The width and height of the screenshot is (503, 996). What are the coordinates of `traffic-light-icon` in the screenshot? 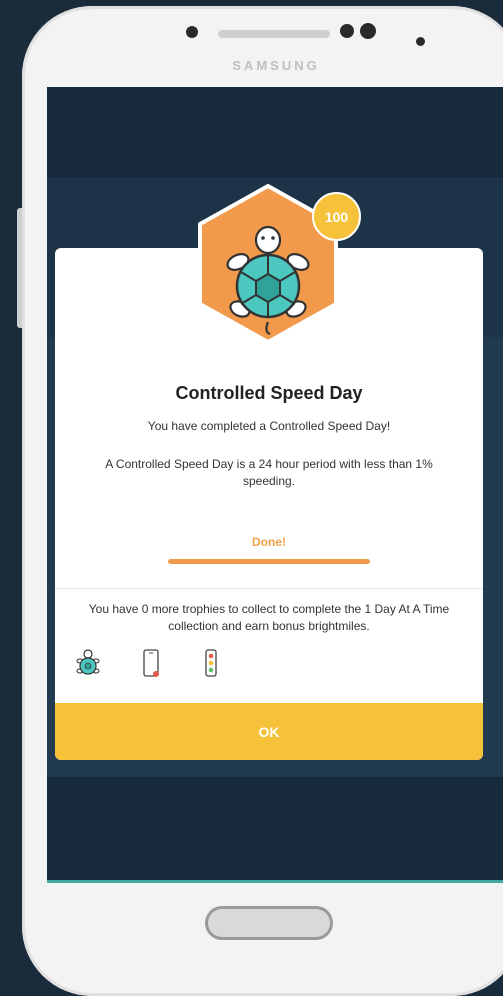 It's located at (211, 663).